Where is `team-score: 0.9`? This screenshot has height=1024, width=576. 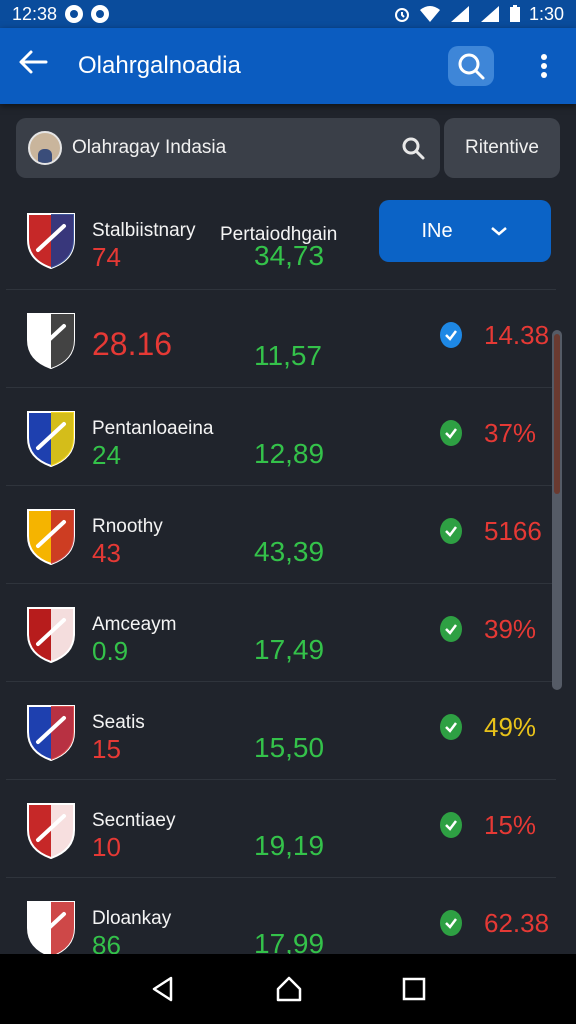
team-score: 0.9 is located at coordinates (110, 651).